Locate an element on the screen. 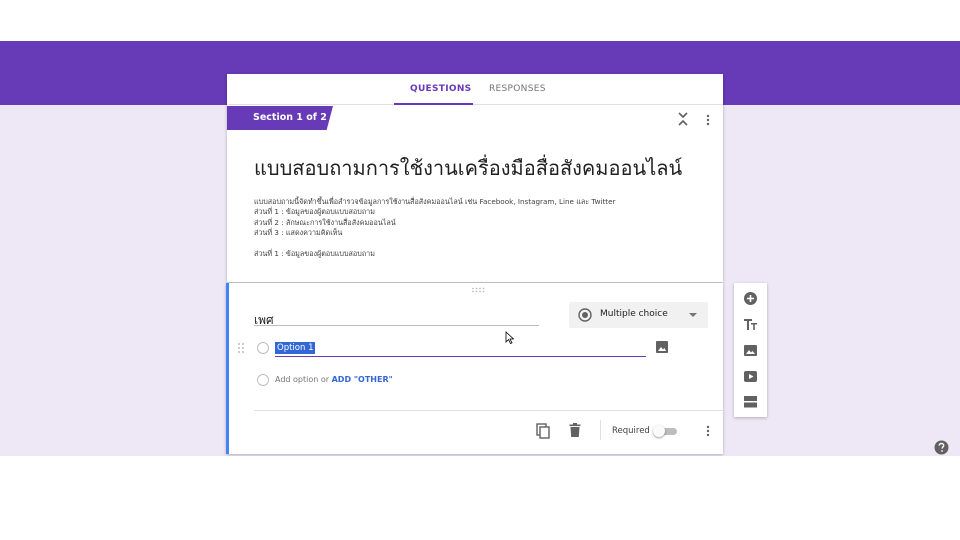 Image resolution: width=960 pixels, height=540 pixels. delete-icon is located at coordinates (575, 430).